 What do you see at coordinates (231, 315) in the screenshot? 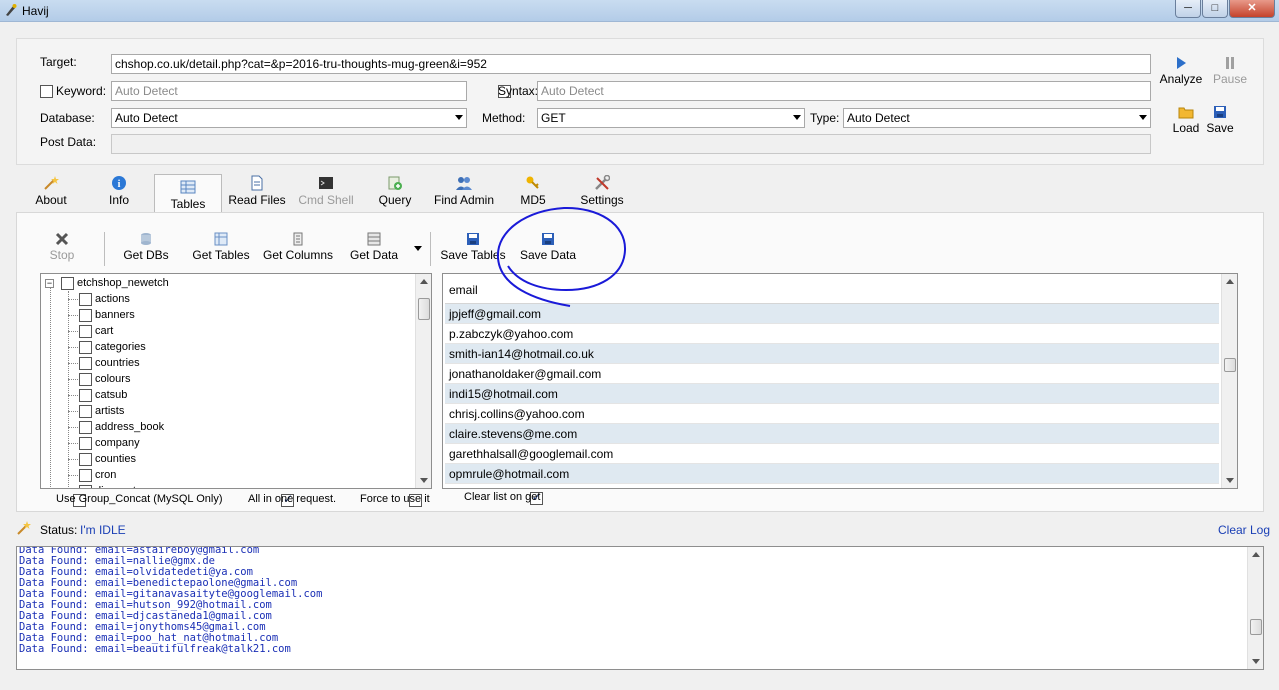
I see `tree-item: banners` at bounding box center [231, 315].